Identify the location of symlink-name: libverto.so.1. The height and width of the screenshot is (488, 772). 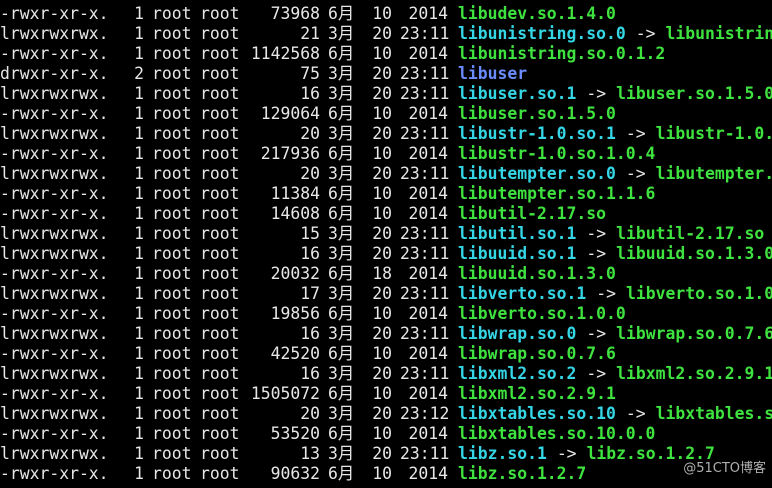
(522, 293).